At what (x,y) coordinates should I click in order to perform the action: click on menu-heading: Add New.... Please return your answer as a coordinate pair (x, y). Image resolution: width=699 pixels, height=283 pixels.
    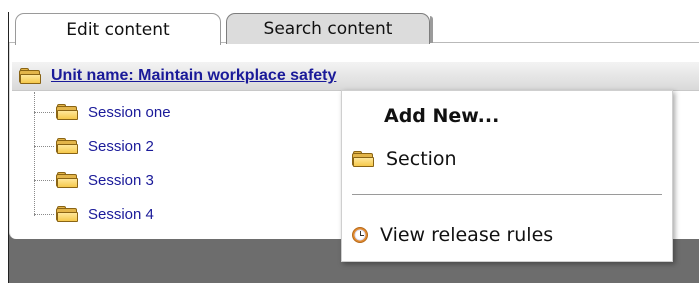
    Looking at the image, I should click on (442, 116).